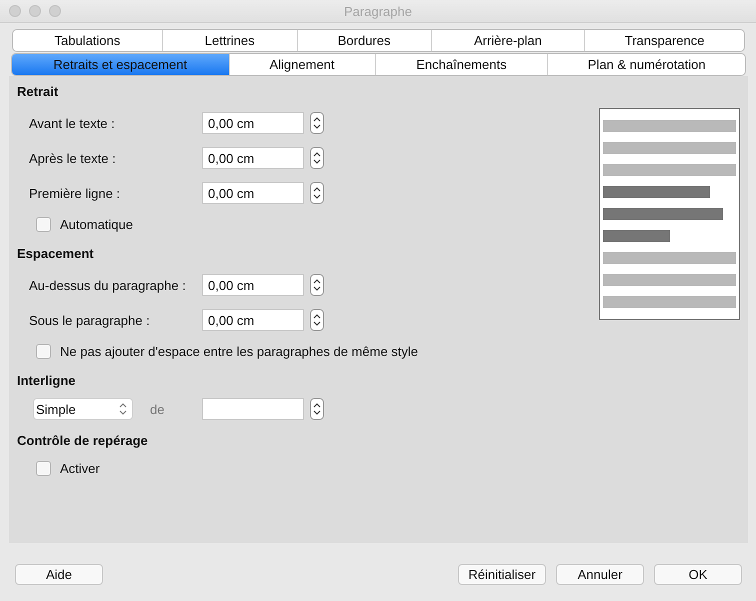 The width and height of the screenshot is (756, 601). What do you see at coordinates (38, 91) in the screenshot?
I see `section-heading: Retrait` at bounding box center [38, 91].